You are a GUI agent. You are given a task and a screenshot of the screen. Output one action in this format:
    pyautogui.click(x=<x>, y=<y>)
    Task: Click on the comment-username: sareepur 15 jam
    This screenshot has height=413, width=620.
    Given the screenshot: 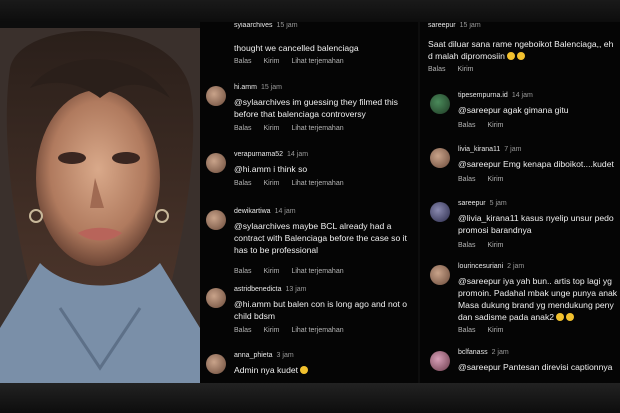 What is the action you would take?
    pyautogui.click(x=454, y=25)
    